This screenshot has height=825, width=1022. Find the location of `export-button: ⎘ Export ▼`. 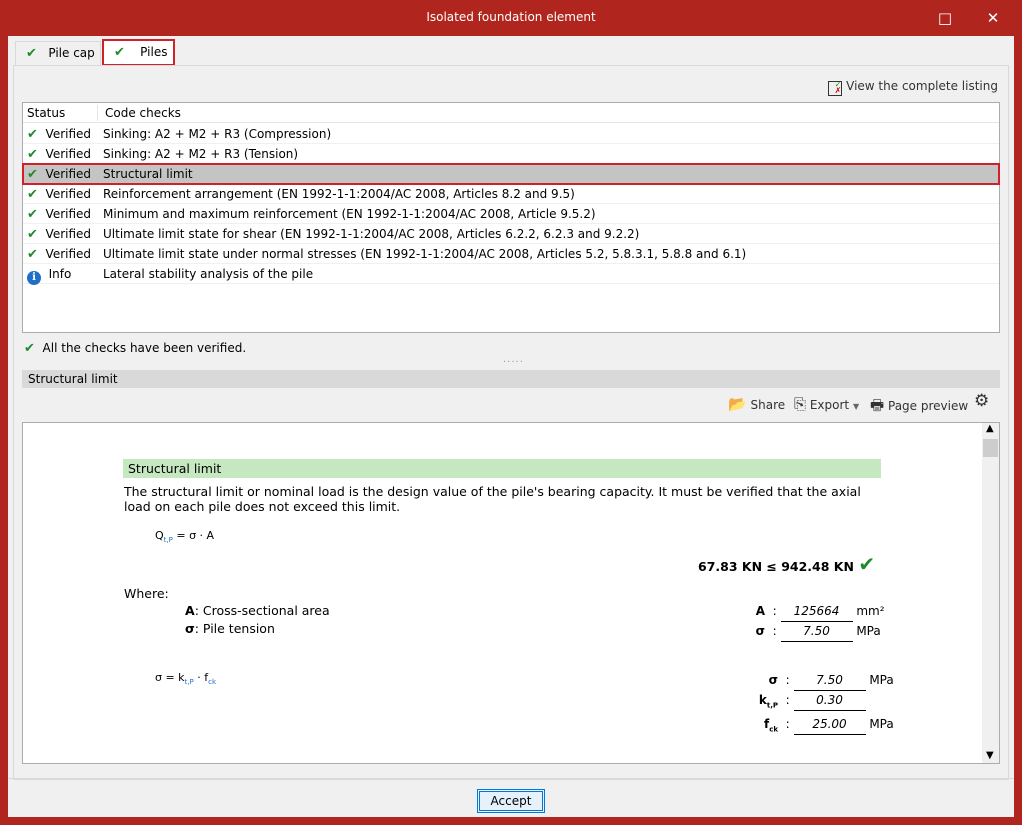

export-button: ⎘ Export ▼ is located at coordinates (826, 404).